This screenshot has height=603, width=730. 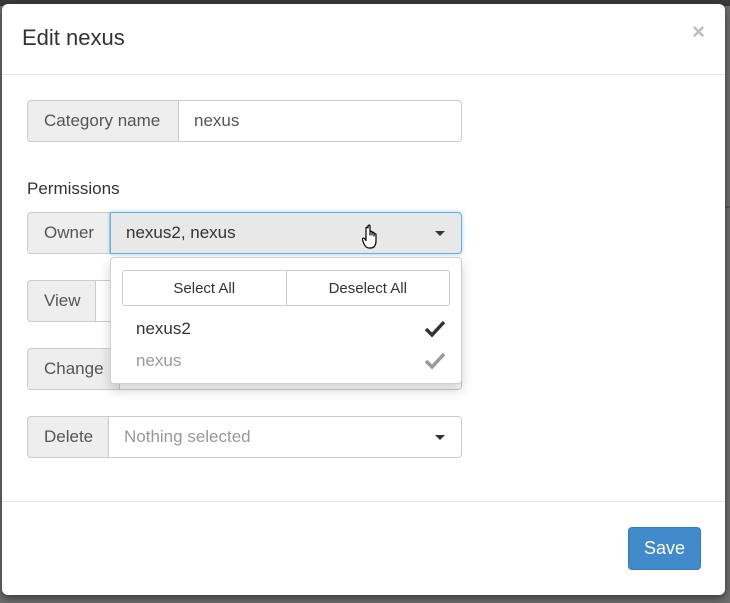 I want to click on delete-select-placeholder: Nothing selected, so click(x=187, y=436).